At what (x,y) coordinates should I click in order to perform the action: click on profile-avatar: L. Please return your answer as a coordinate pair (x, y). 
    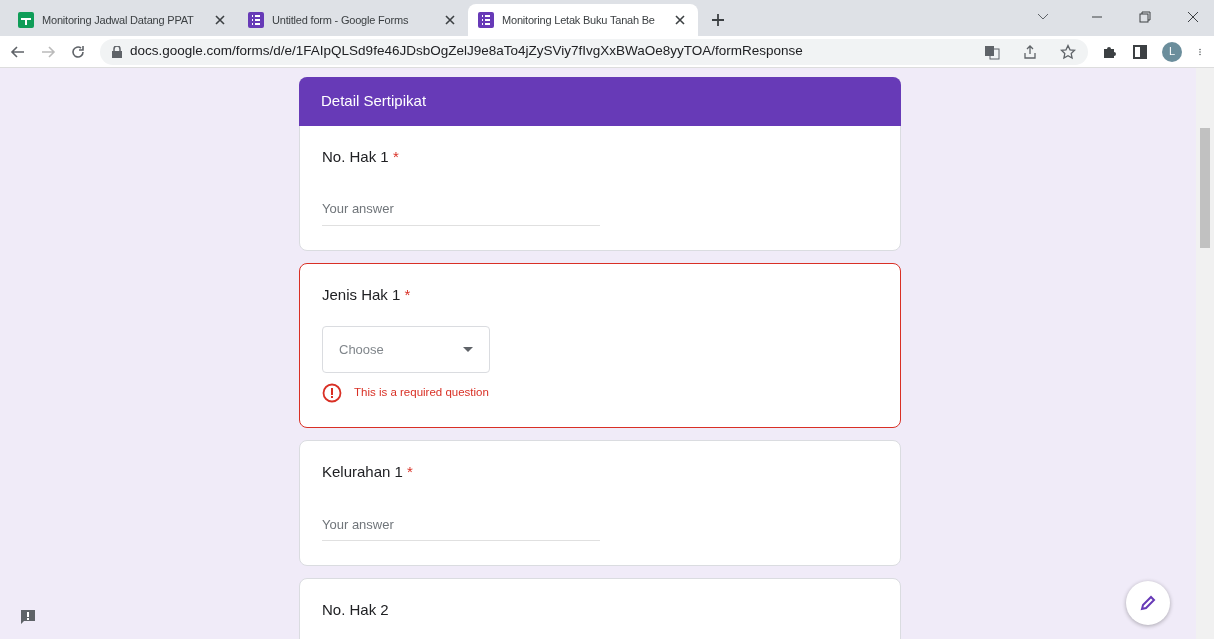
    Looking at the image, I should click on (1172, 51).